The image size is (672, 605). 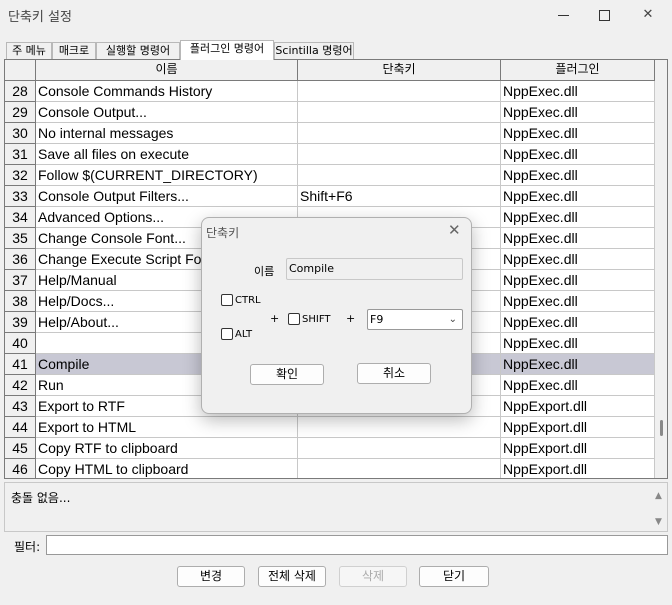 I want to click on ok-button: 확인, so click(x=287, y=374).